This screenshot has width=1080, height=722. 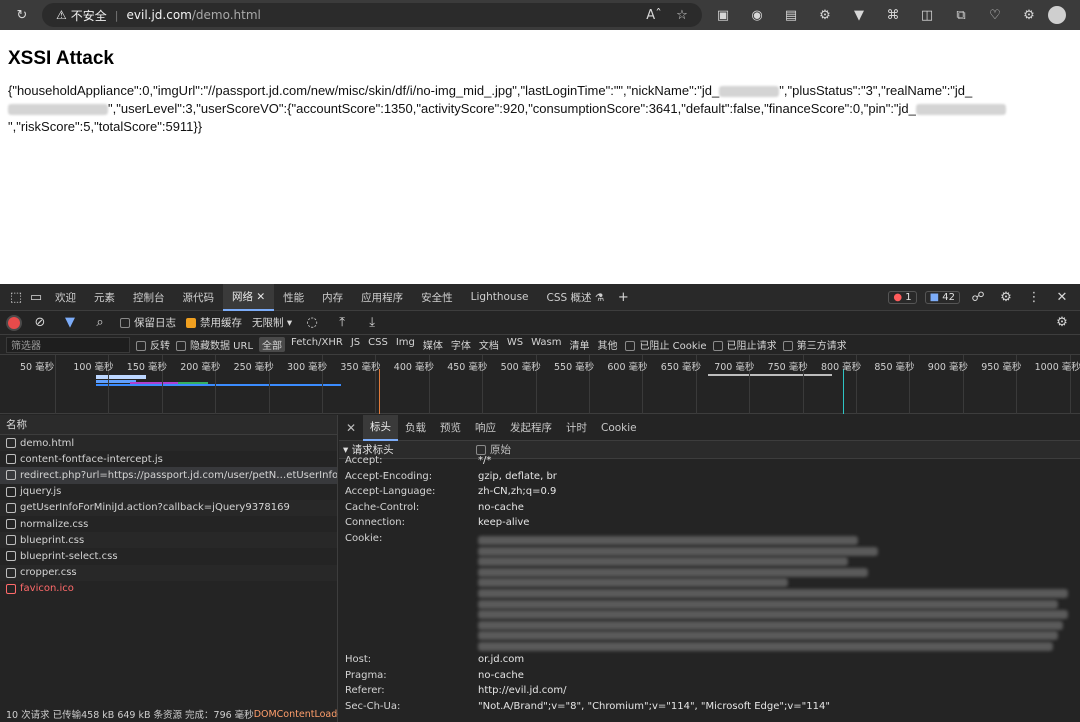 I want to click on type-filter-chip: 其他, so click(x=607, y=344).